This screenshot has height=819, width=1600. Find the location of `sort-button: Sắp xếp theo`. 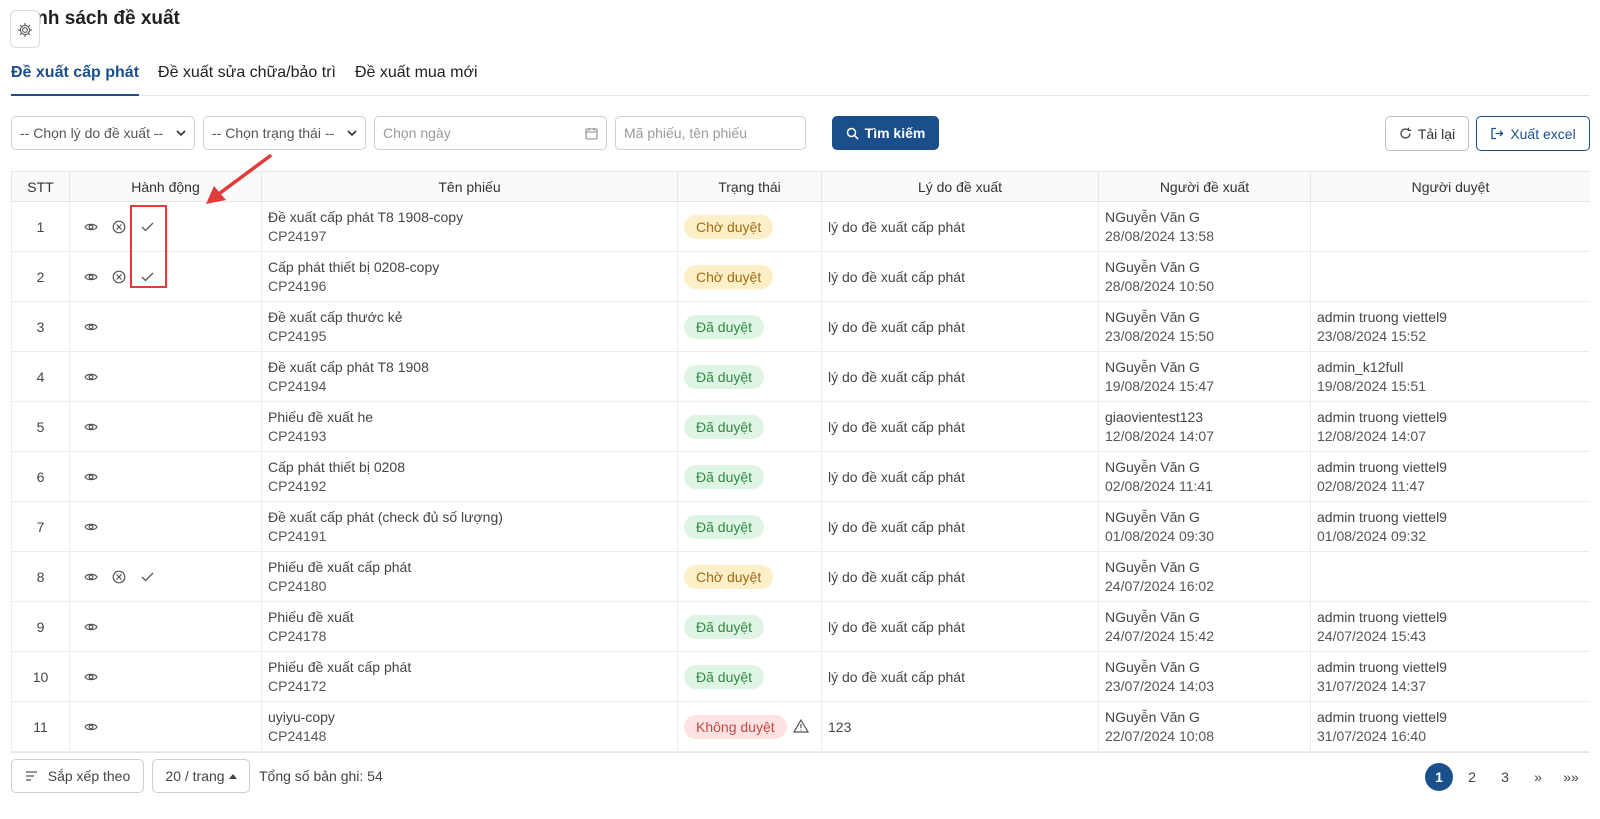

sort-button: Sắp xếp theo is located at coordinates (77, 776).